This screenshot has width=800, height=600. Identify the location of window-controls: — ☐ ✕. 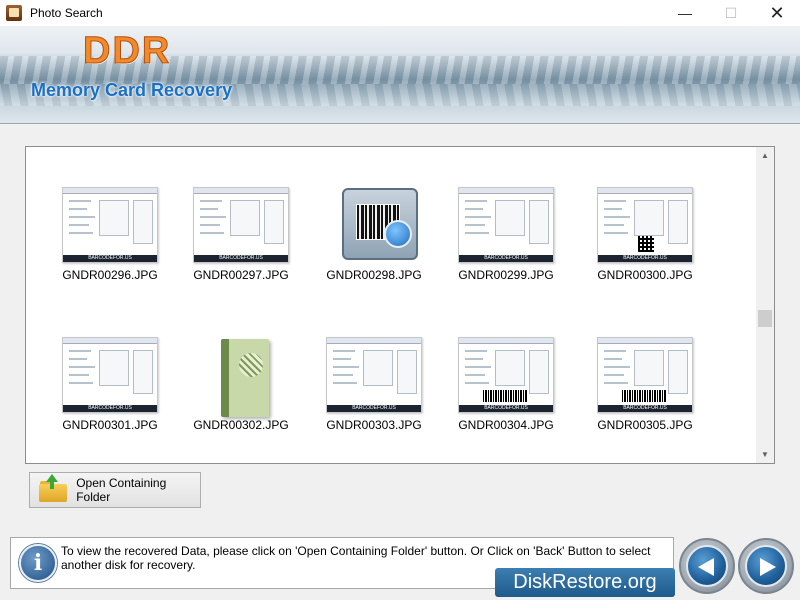
(731, 13).